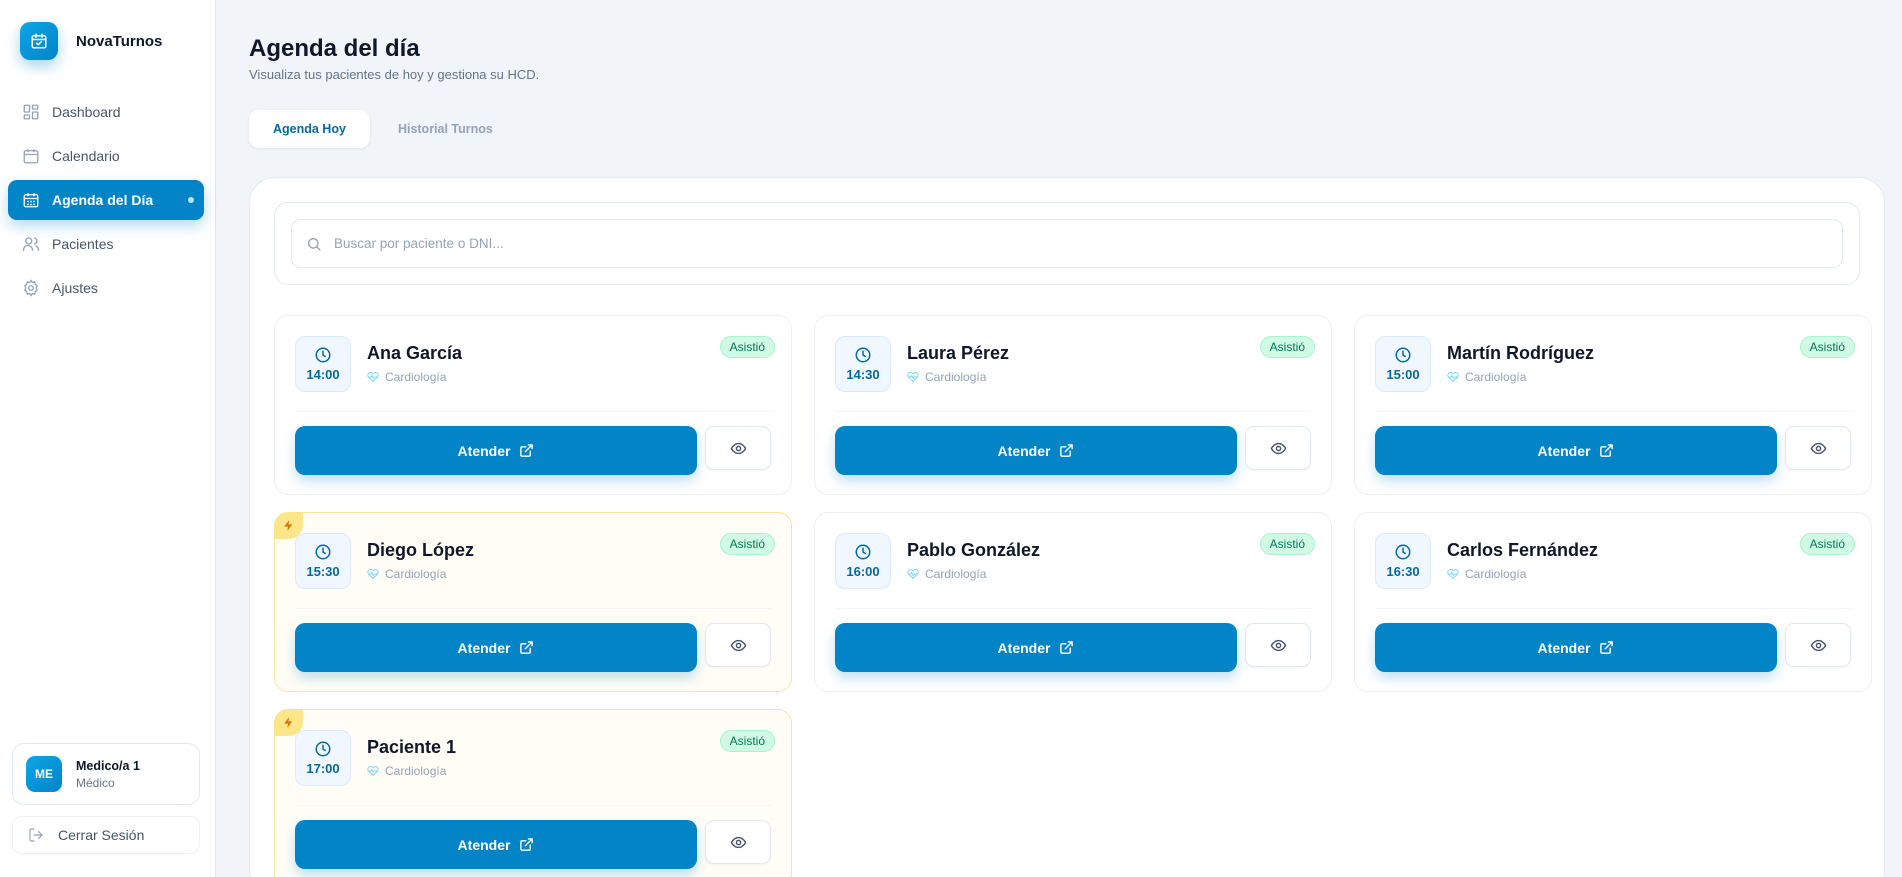 The image size is (1902, 877). Describe the element at coordinates (103, 200) in the screenshot. I see `sidebar-item-label: Agenda del Día` at that location.